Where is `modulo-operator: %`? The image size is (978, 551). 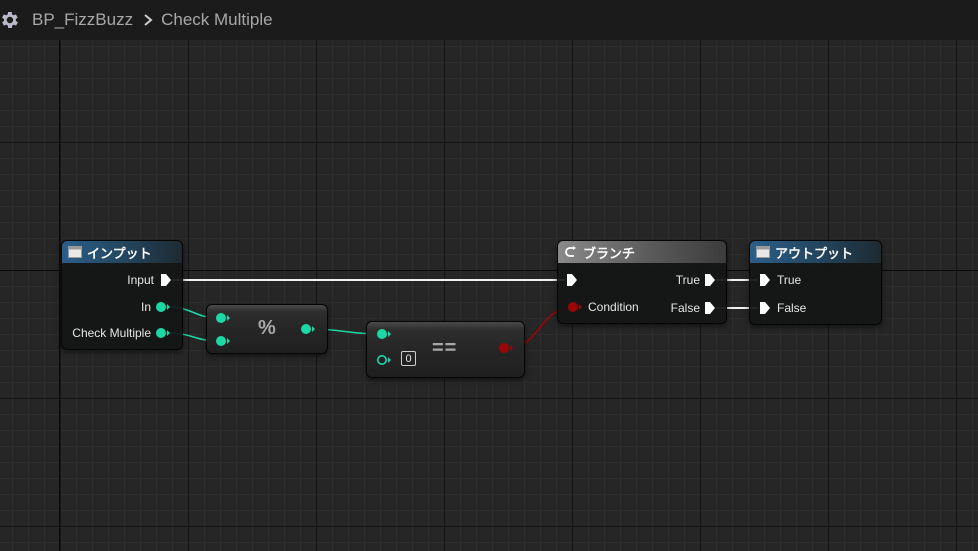
modulo-operator: % is located at coordinates (267, 328).